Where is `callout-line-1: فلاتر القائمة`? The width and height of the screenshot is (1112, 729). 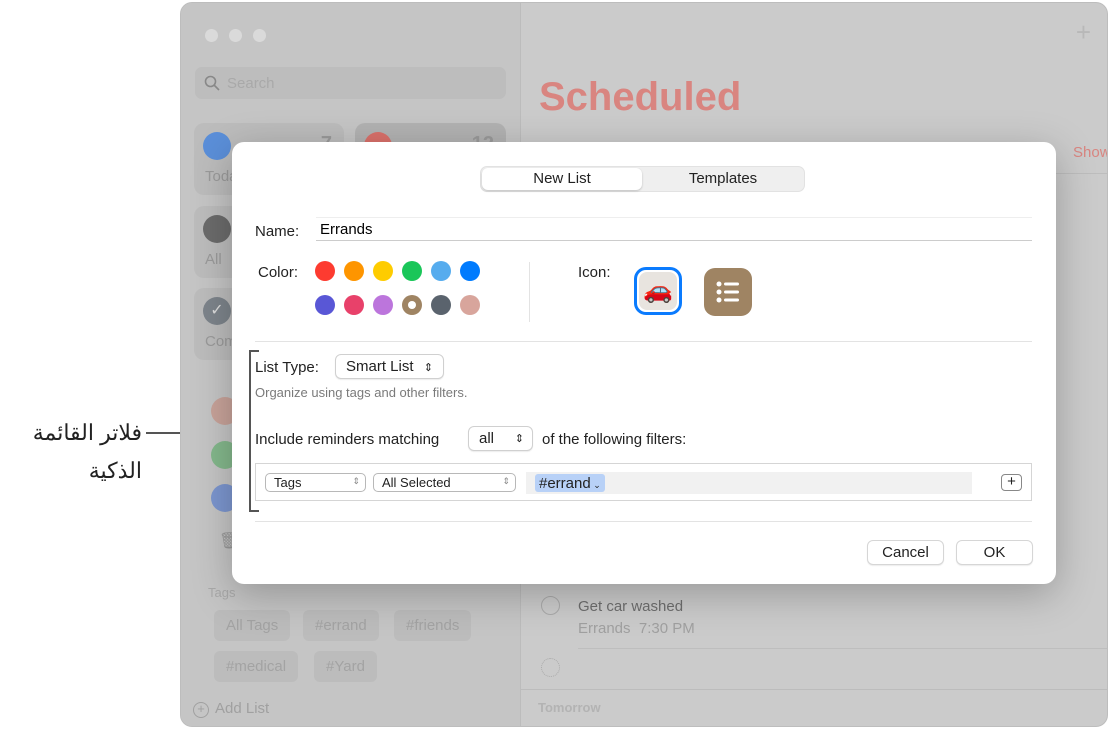 callout-line-1: فلاتر القائمة is located at coordinates (87, 432).